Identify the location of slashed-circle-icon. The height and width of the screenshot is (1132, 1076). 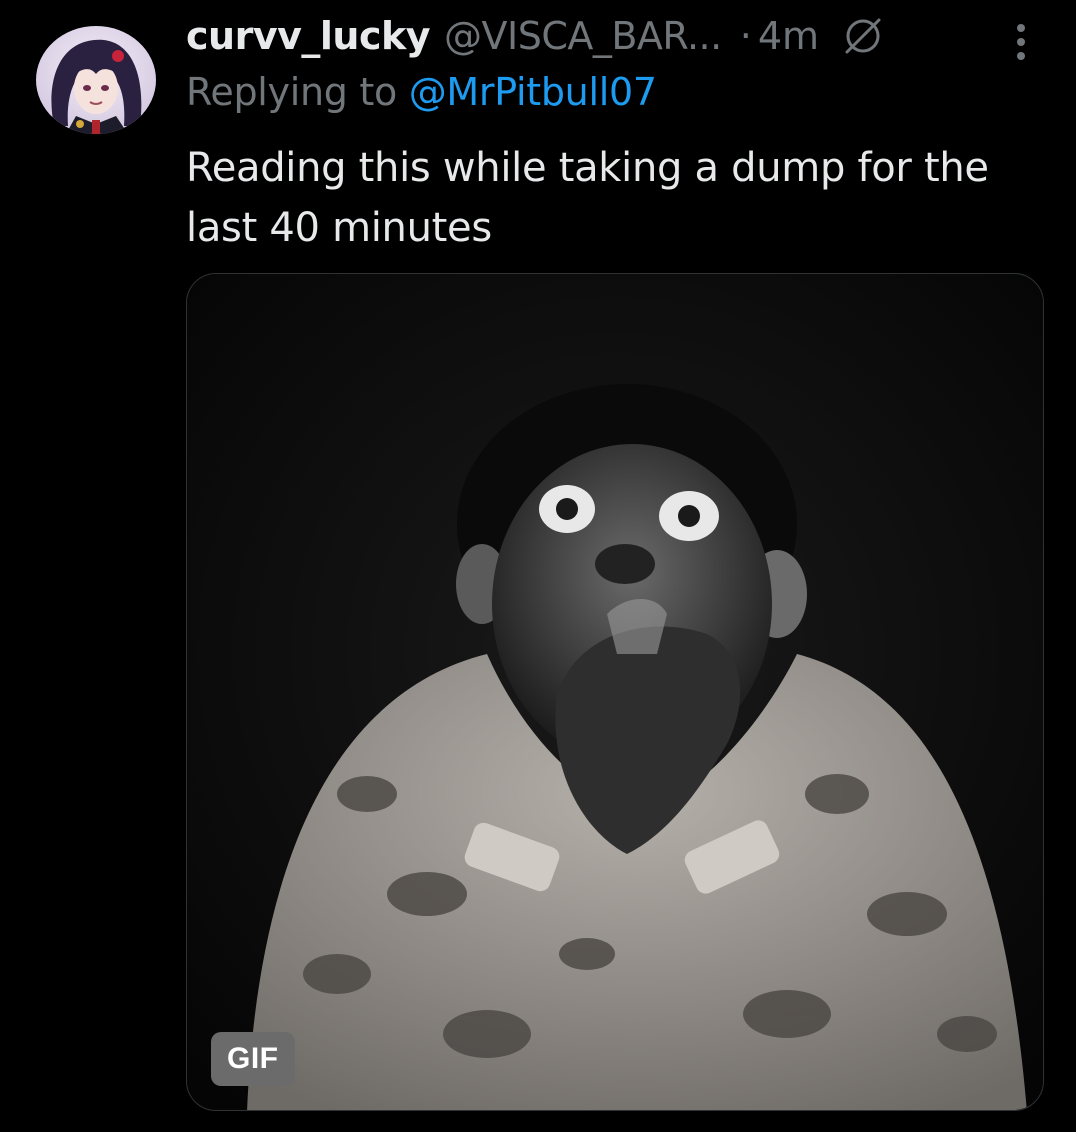
(863, 36).